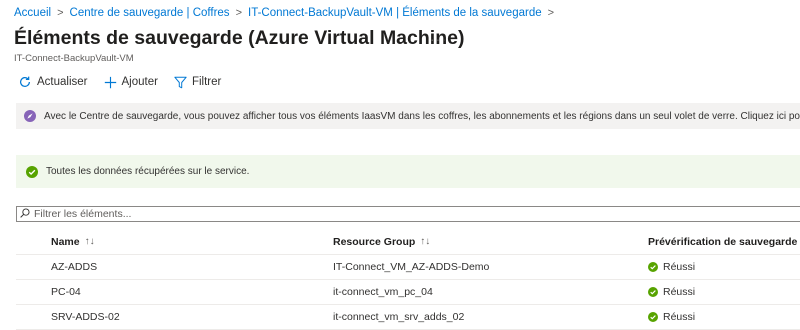 Image resolution: width=800 pixels, height=330 pixels. I want to click on toolbar: Actualiser Ajouter Filtrer, so click(119, 82).